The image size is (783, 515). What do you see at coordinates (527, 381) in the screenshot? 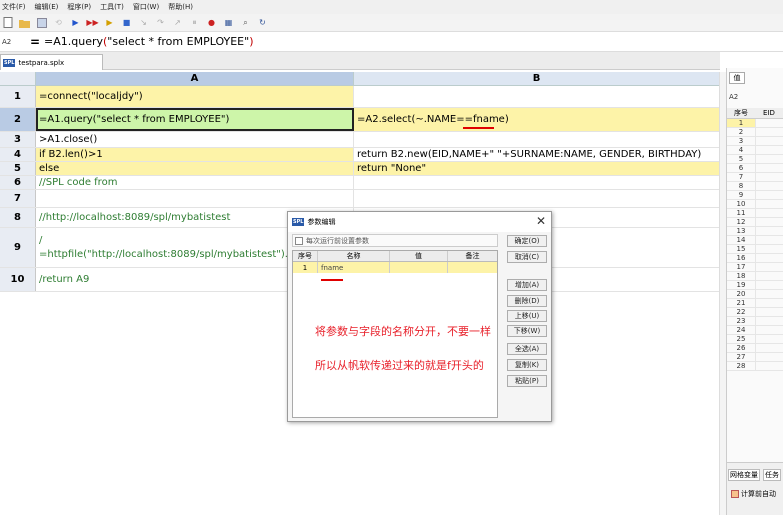
I see `paste-button: 粘贴(P)` at bounding box center [527, 381].